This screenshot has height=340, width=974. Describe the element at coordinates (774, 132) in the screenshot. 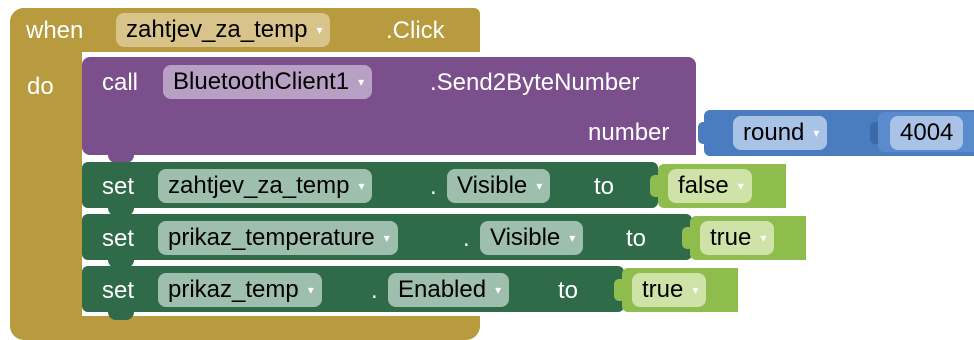

I see `round-function-label: round` at that location.